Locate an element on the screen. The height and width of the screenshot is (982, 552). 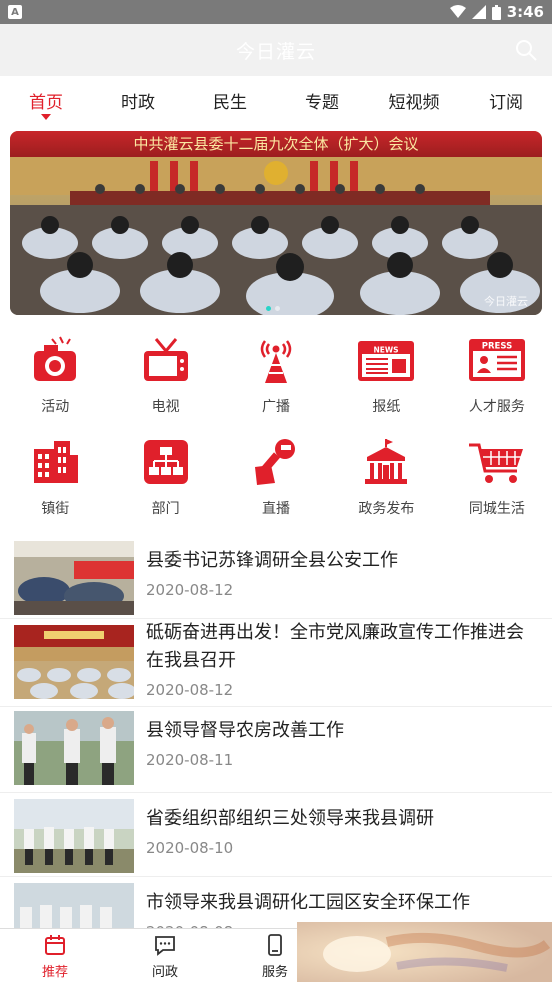
status-bar: A 3:46 is located at coordinates (276, 12).